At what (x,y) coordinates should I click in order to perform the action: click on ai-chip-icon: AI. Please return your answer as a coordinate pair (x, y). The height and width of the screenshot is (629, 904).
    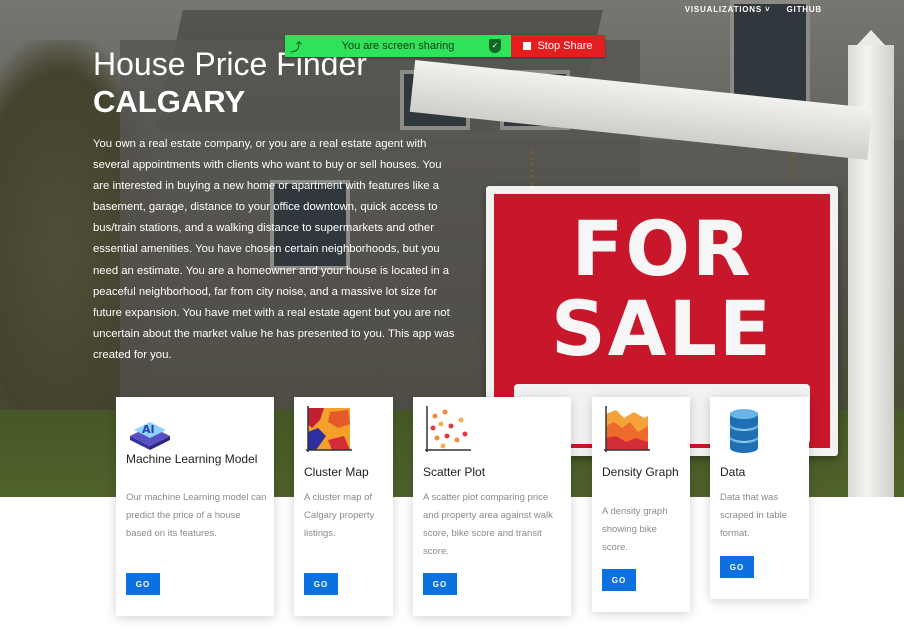
    Looking at the image, I should click on (150, 436).